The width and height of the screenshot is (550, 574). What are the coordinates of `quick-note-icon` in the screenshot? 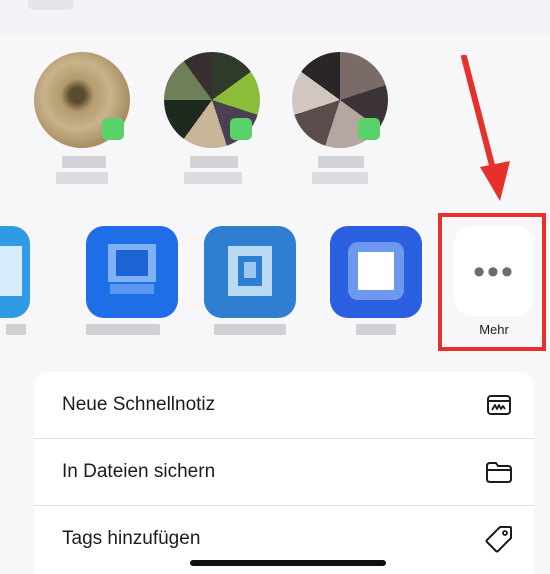 It's located at (499, 405).